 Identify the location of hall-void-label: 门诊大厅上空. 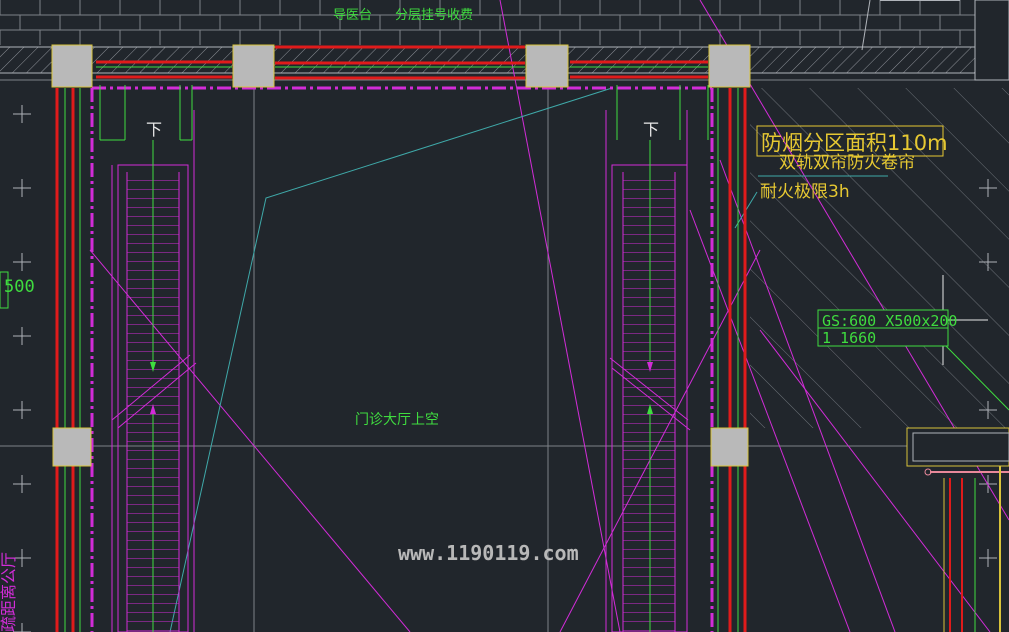
(397, 420).